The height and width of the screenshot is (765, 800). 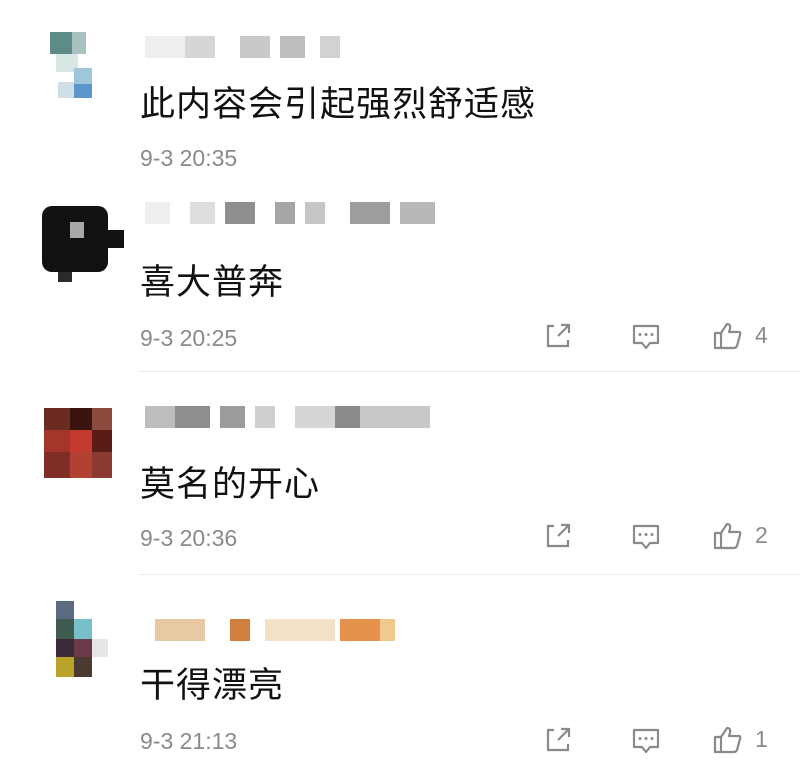 I want to click on comment-actions: 1, so click(x=670, y=742).